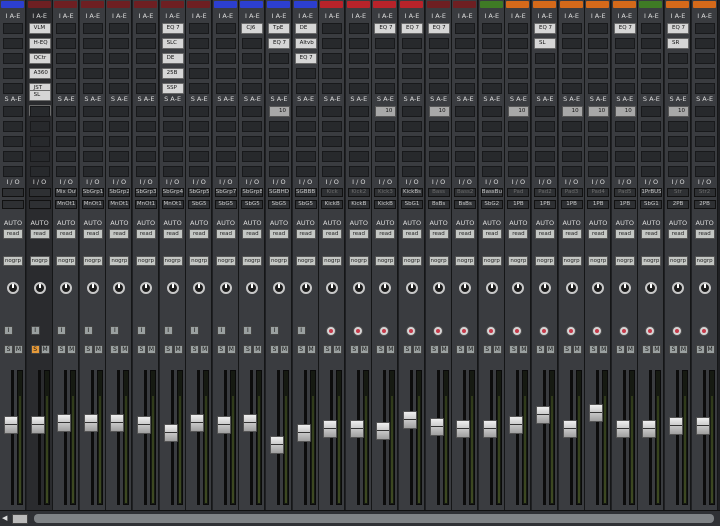 Image resolution: width=720 pixels, height=526 pixels. What do you see at coordinates (374, 518) in the screenshot?
I see `scroll-thumb` at bounding box center [374, 518].